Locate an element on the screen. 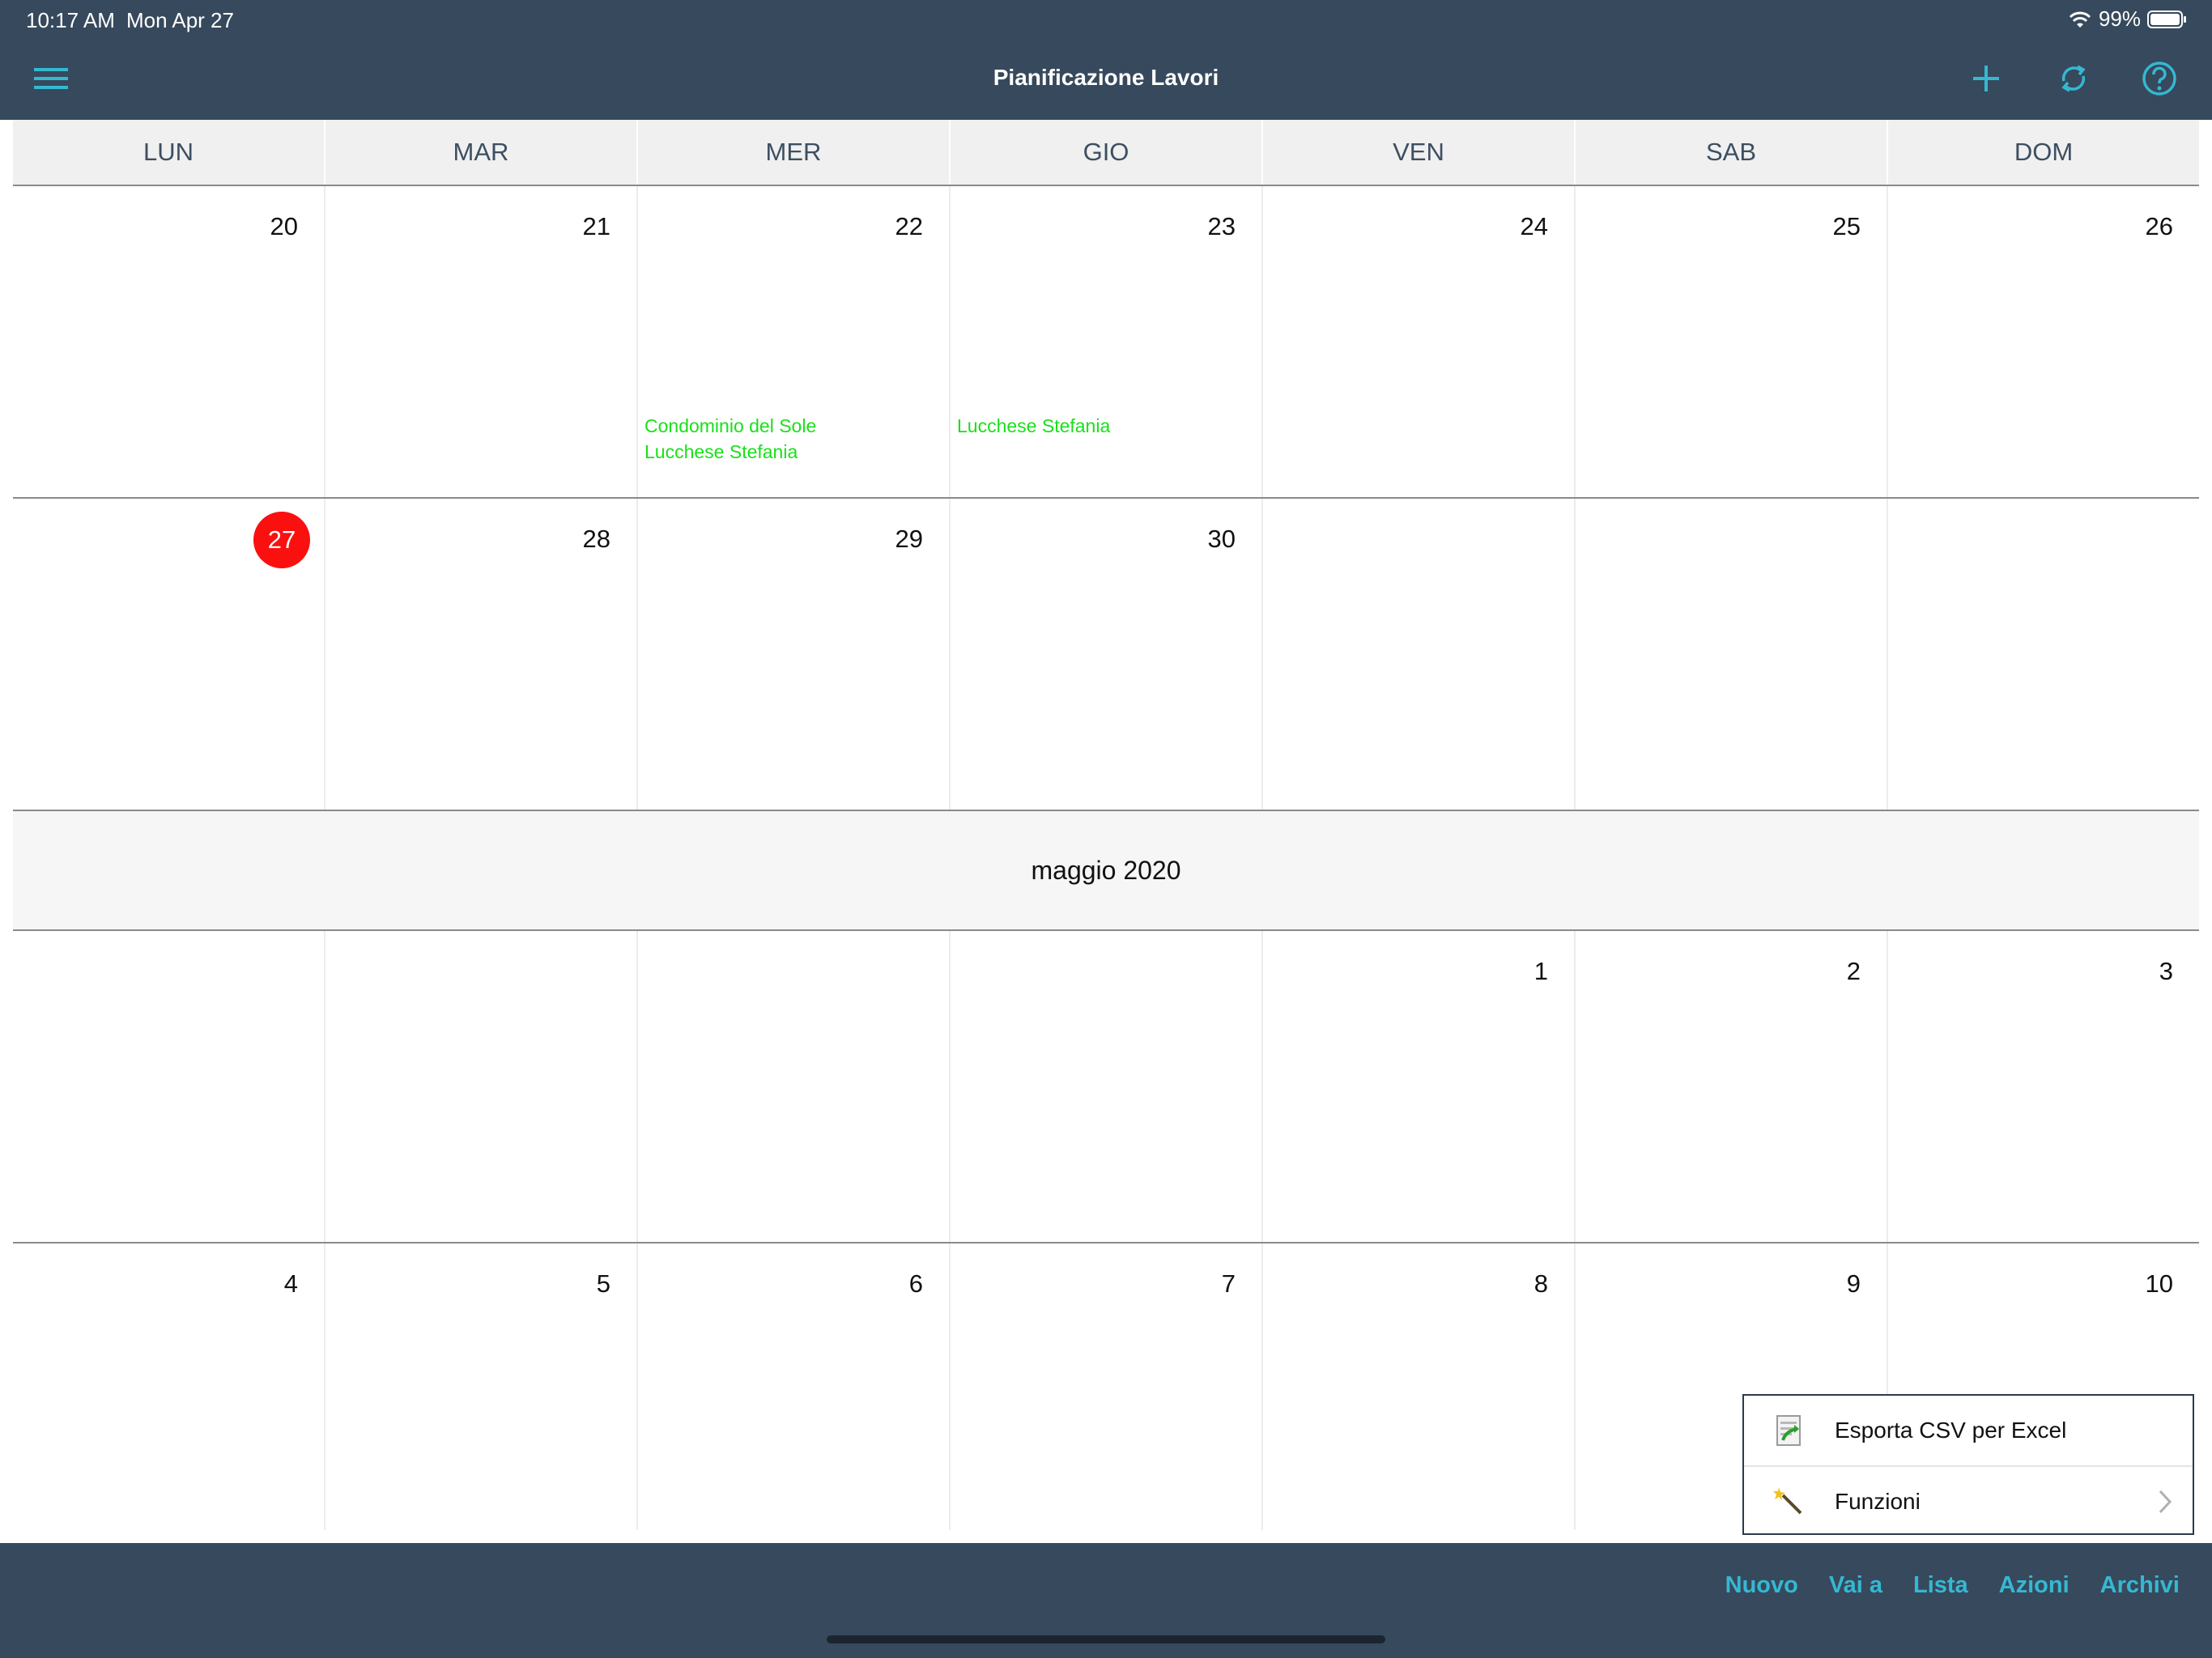 This screenshot has width=2212, height=1658. chevron-right-icon is located at coordinates (2166, 1502).